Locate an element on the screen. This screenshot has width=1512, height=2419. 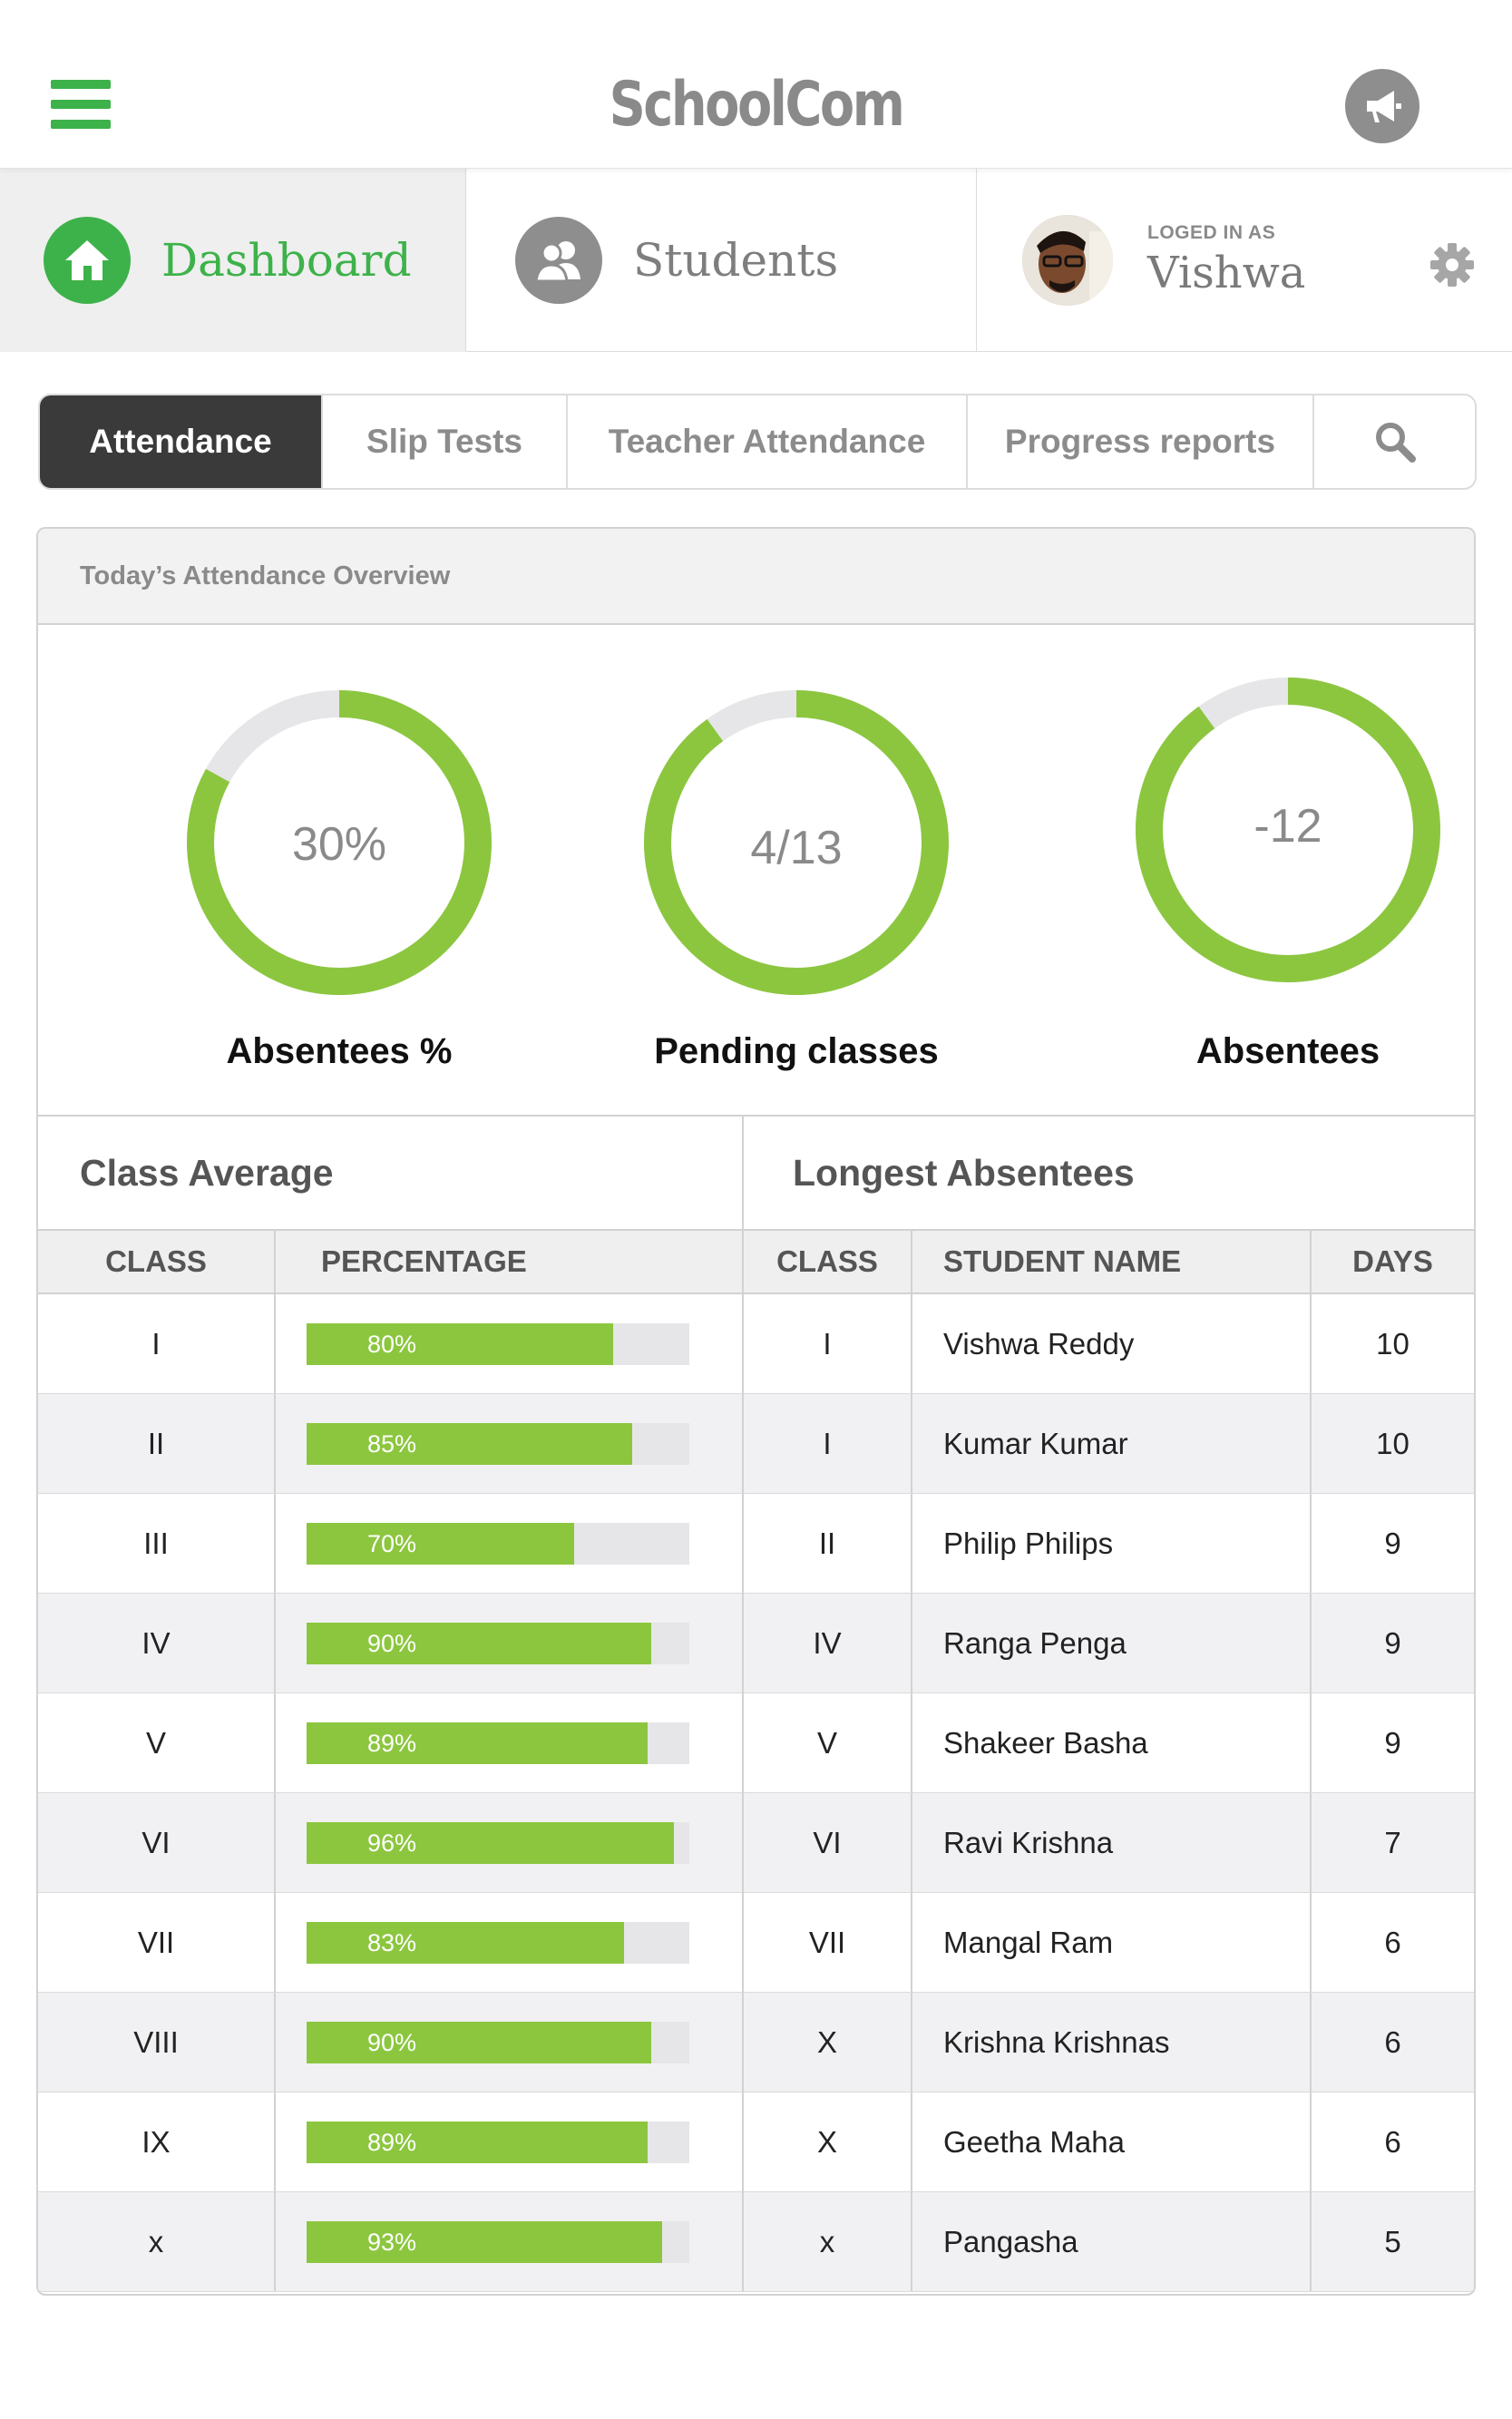
table-row: I 80% is located at coordinates (390, 1344).